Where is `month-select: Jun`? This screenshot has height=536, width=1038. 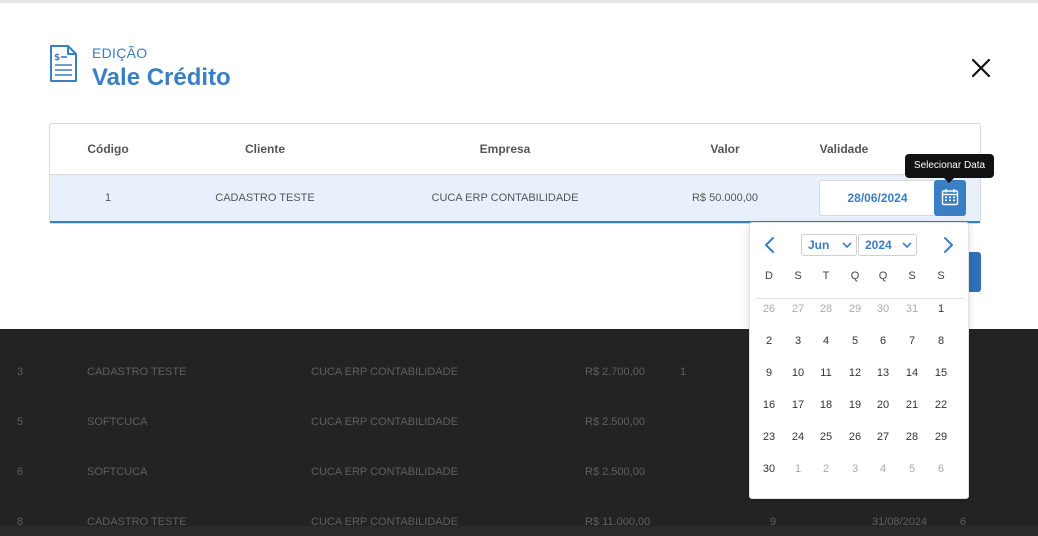 month-select: Jun is located at coordinates (829, 245).